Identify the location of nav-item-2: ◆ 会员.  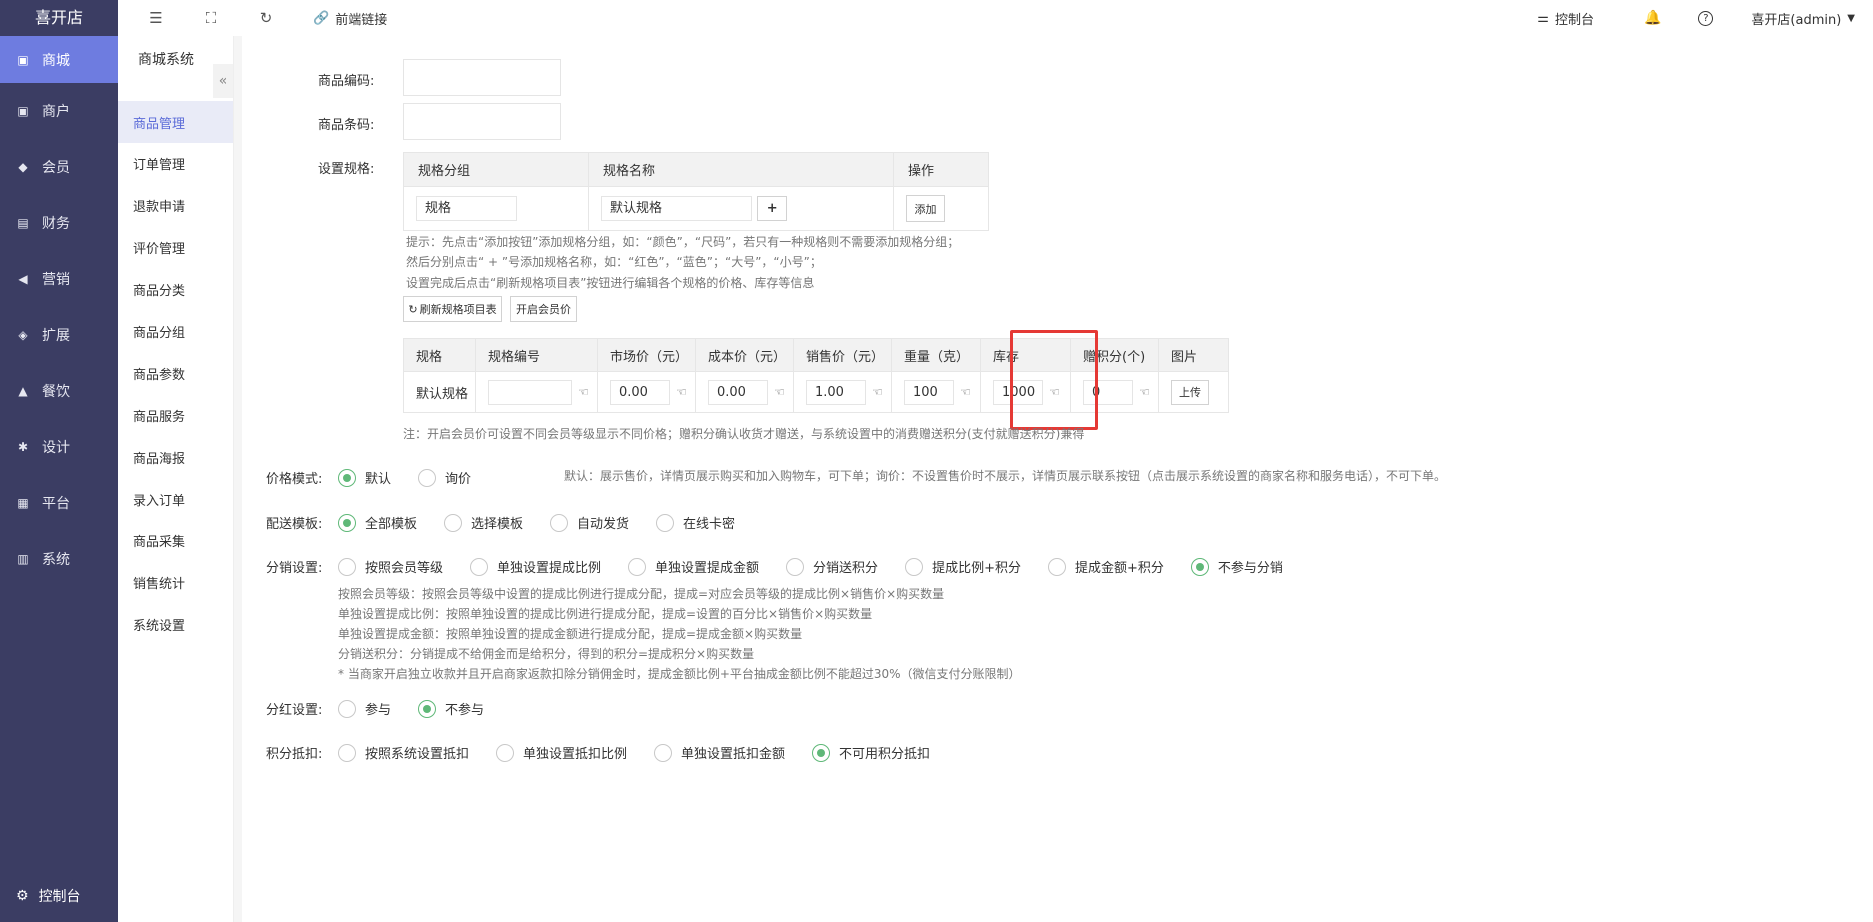
(59, 167).